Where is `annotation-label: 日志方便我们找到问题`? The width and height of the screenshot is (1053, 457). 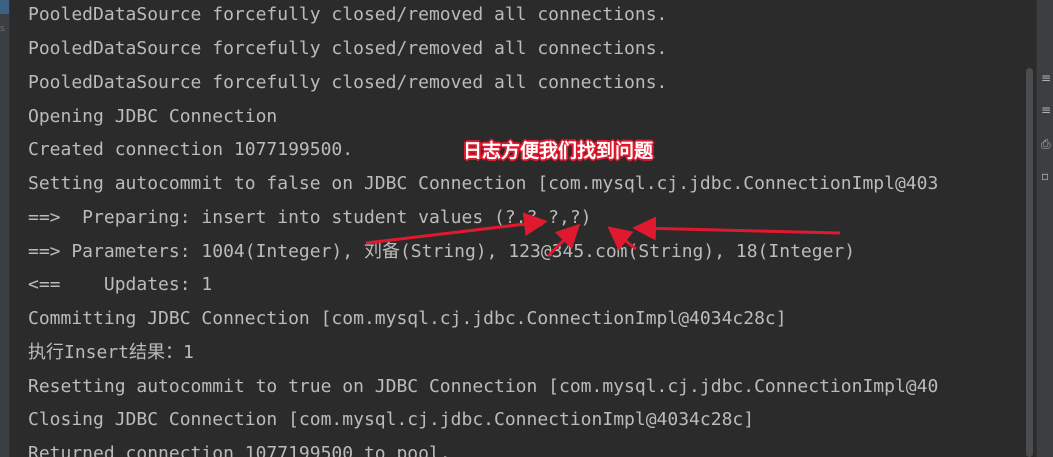 annotation-label: 日志方便我们找到问题 is located at coordinates (558, 151).